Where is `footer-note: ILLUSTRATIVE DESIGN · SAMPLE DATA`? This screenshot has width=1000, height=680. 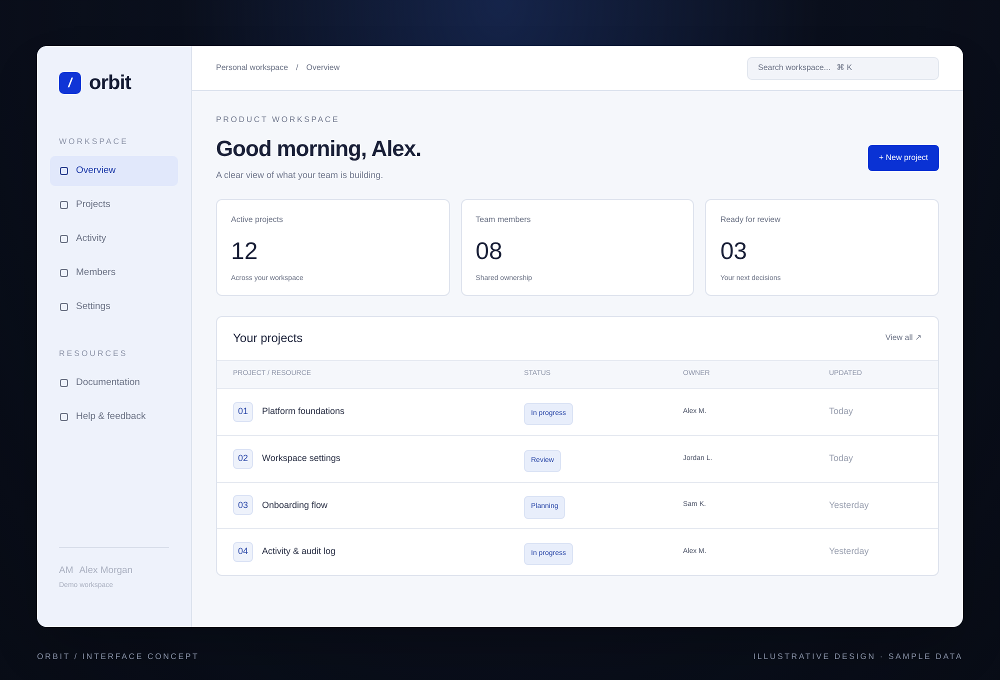
footer-note: ILLUSTRATIVE DESIGN · SAMPLE DATA is located at coordinates (858, 657).